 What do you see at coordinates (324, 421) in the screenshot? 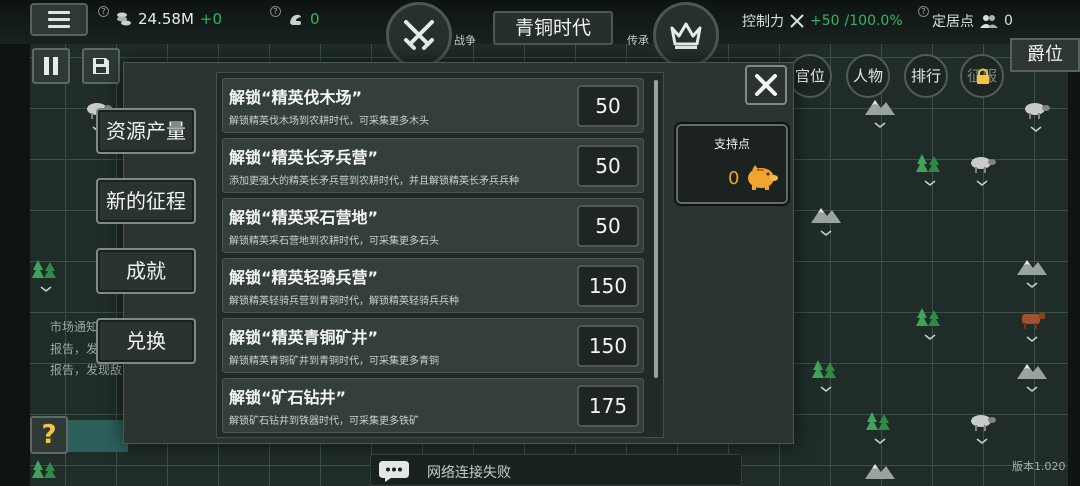
I see `unlock-item-description: 解锁矿石钻井到铁器时代，可采集更多铁矿` at bounding box center [324, 421].